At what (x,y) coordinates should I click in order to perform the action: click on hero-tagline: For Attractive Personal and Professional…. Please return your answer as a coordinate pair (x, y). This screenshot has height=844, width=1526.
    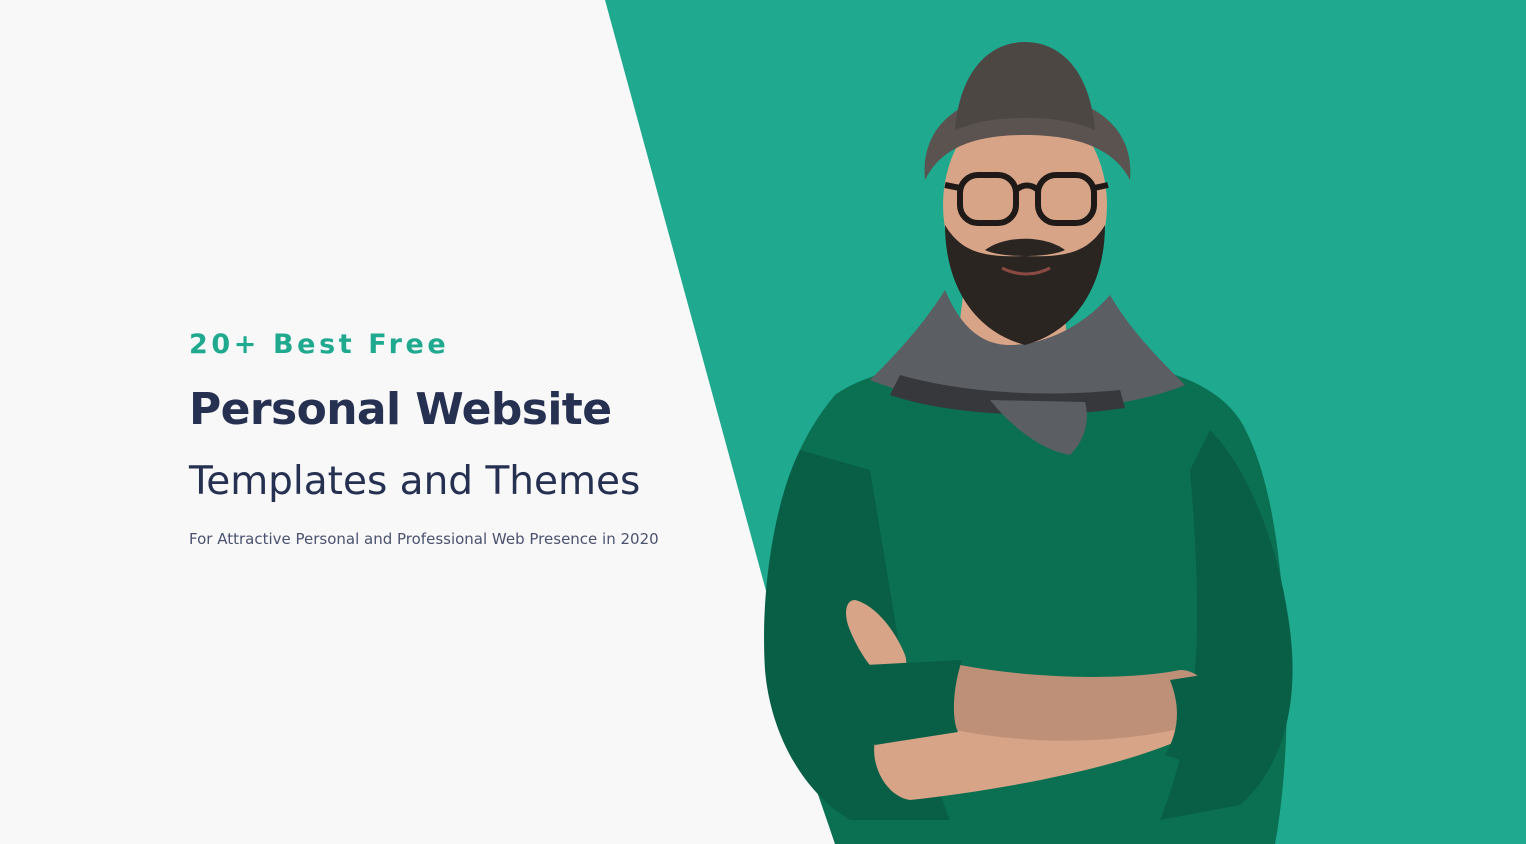
    Looking at the image, I should click on (424, 539).